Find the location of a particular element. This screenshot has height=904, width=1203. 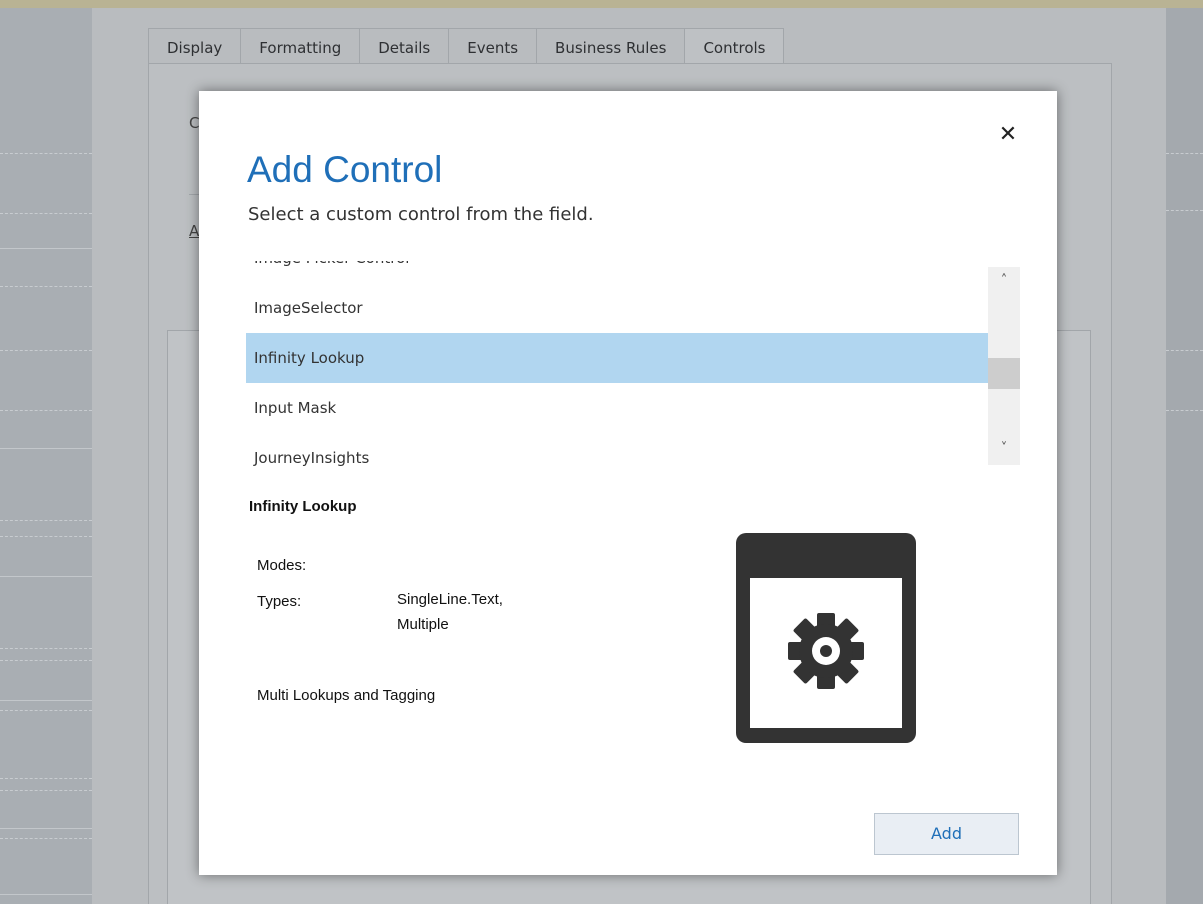

modes-label: Modes: is located at coordinates (282, 565).